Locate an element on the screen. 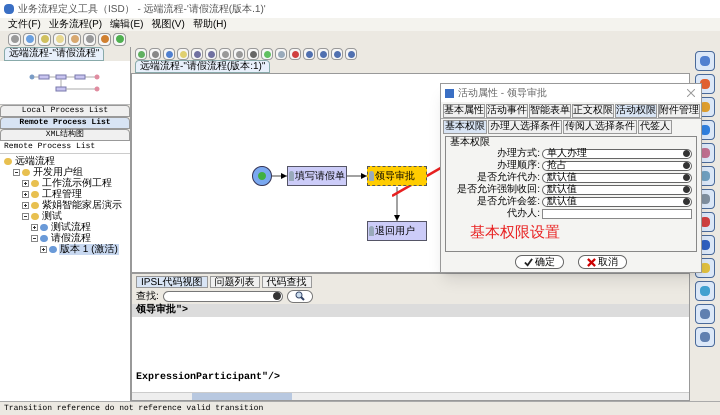  editor-tab: 远端流程-"请假流程(版本:1)" is located at coordinates (202, 66).